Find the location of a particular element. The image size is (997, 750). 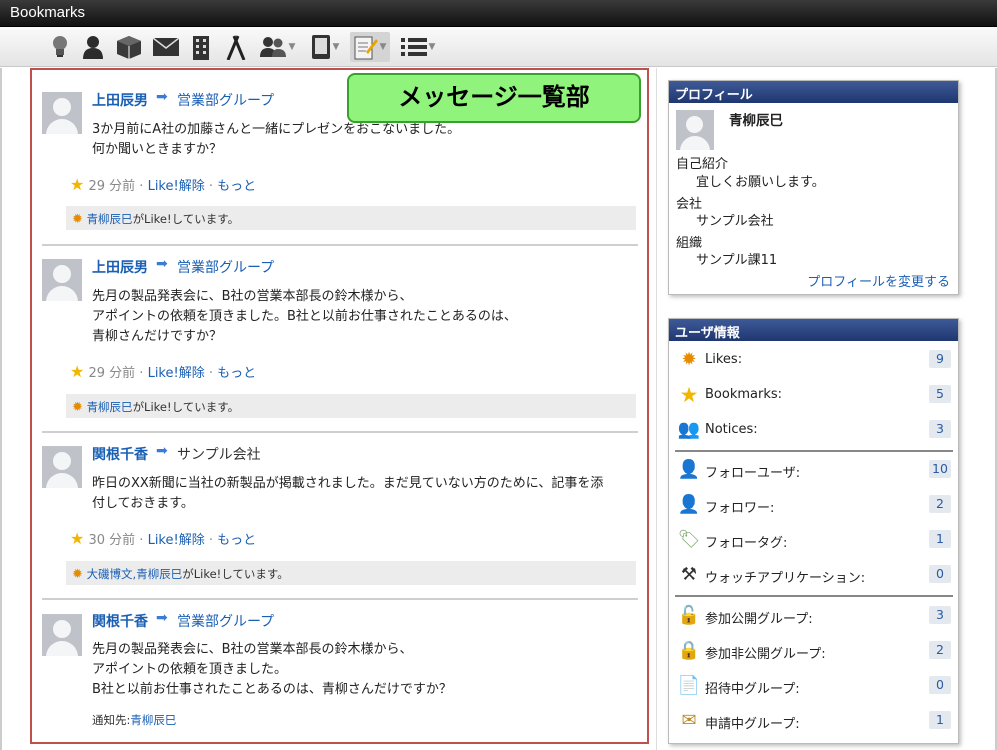

organization-value: サンプル課11 is located at coordinates (737, 260).